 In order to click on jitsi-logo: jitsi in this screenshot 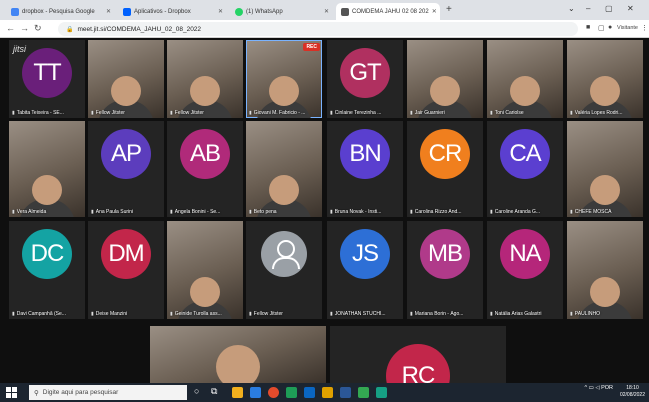, I will do `click(19, 49)`.